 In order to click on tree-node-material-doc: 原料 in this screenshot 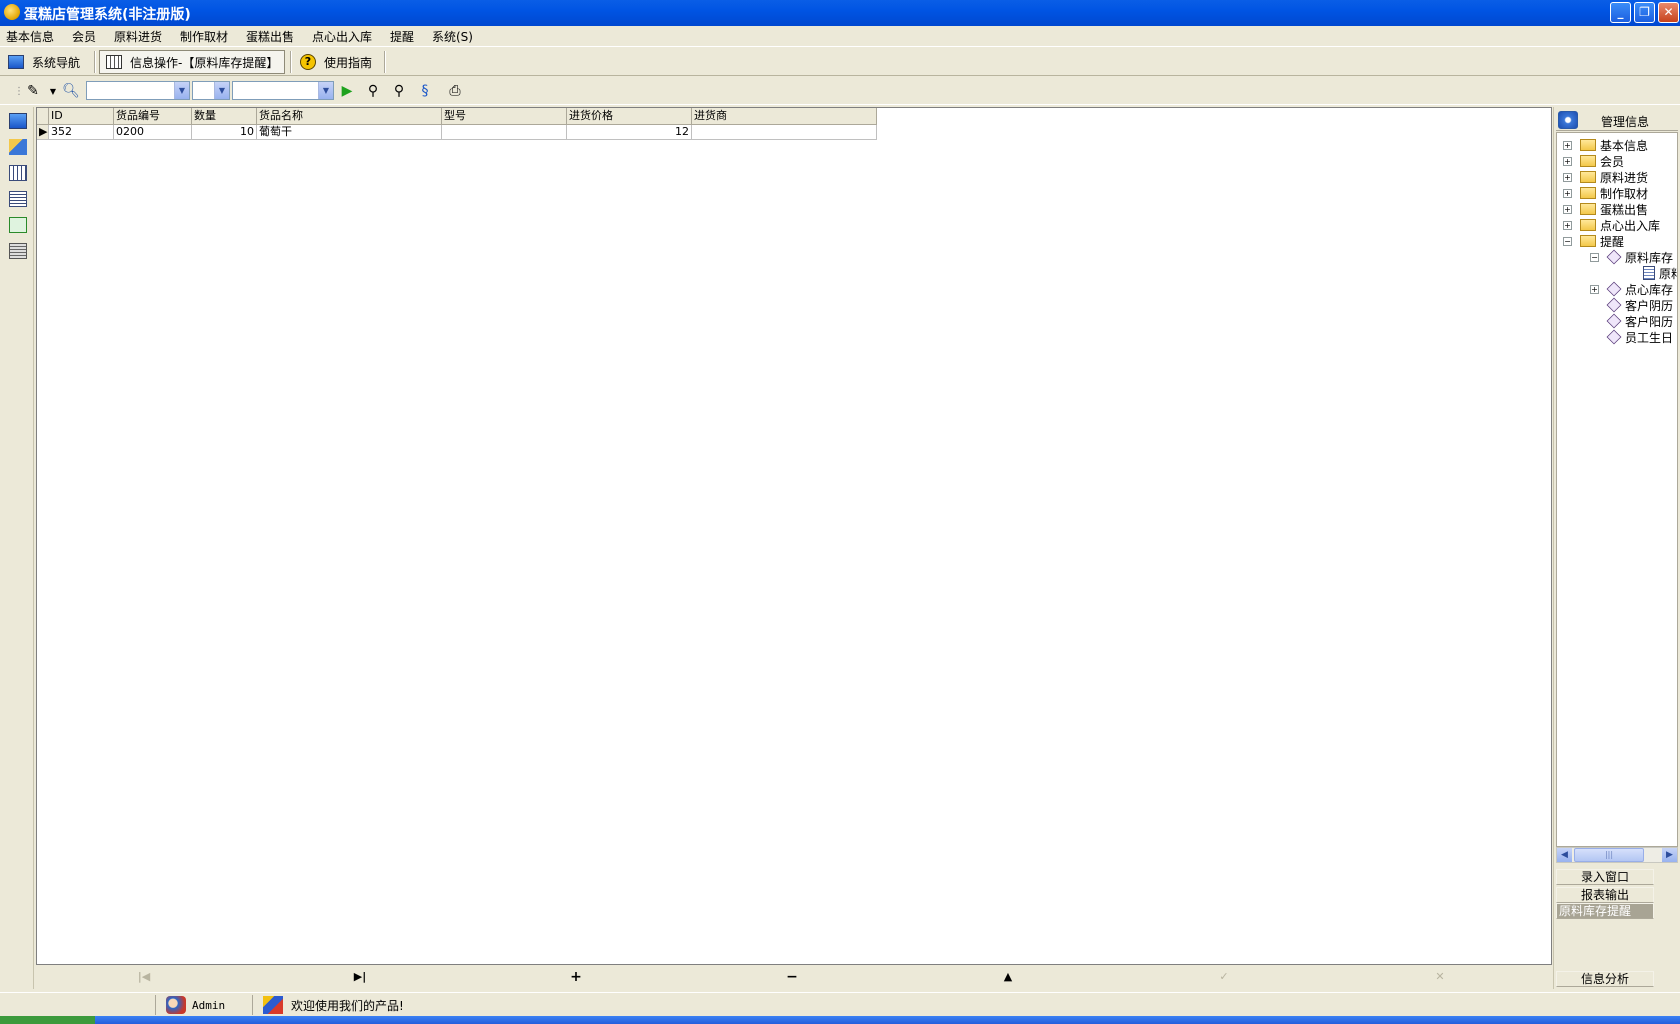, I will do `click(1660, 273)`.